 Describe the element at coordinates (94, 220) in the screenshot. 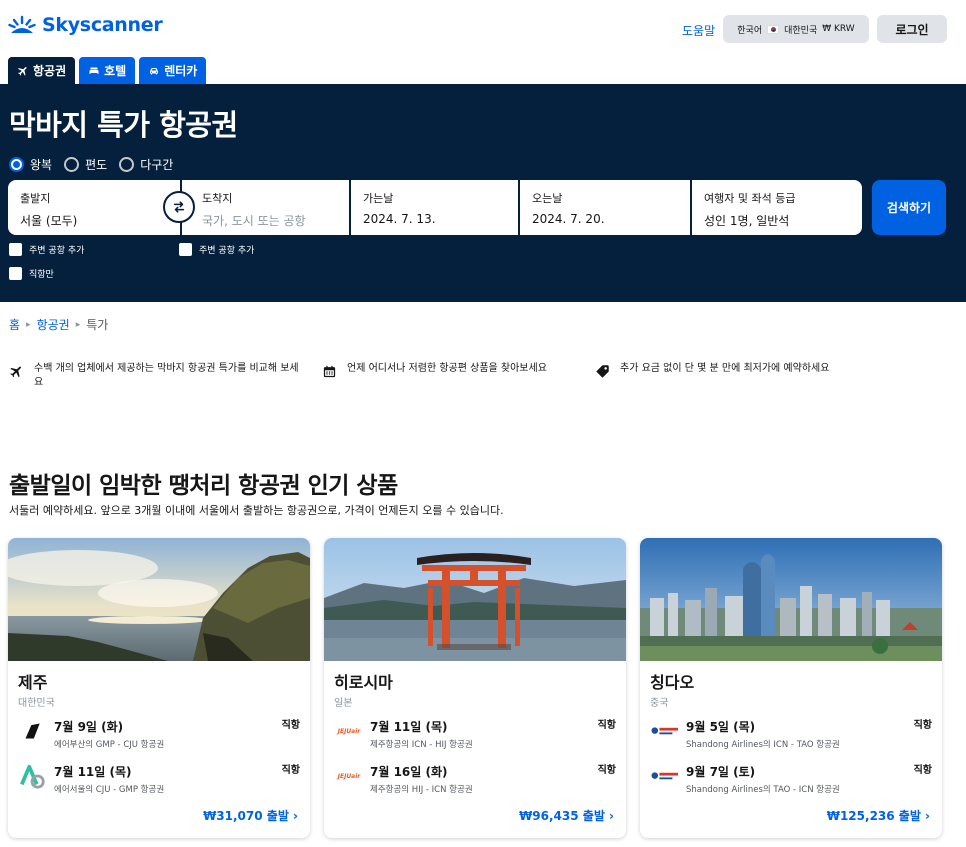

I see `origin-value: 서울 (모두)` at that location.